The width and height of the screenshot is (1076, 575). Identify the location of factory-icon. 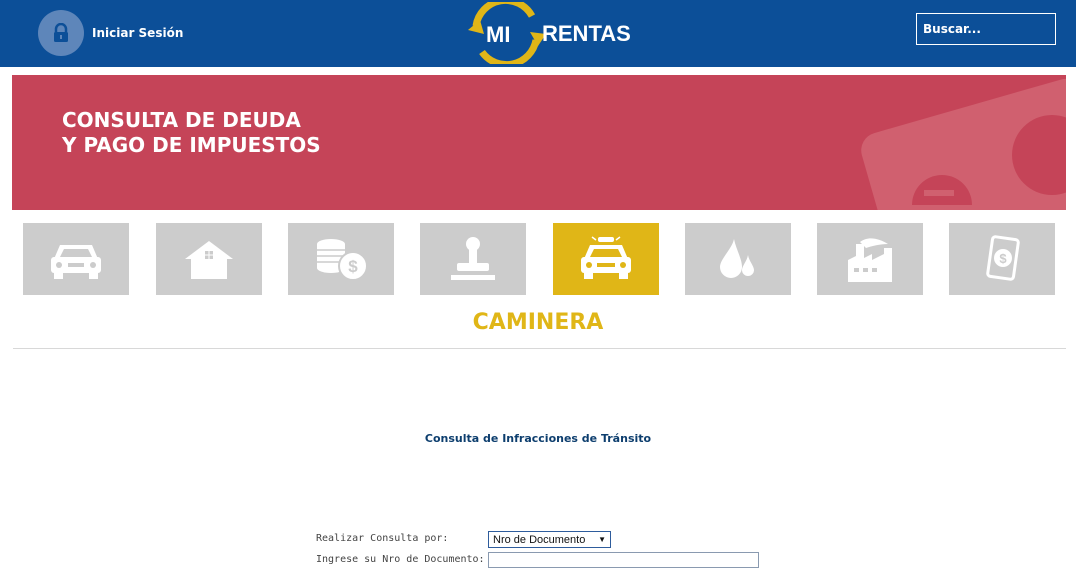
(870, 260).